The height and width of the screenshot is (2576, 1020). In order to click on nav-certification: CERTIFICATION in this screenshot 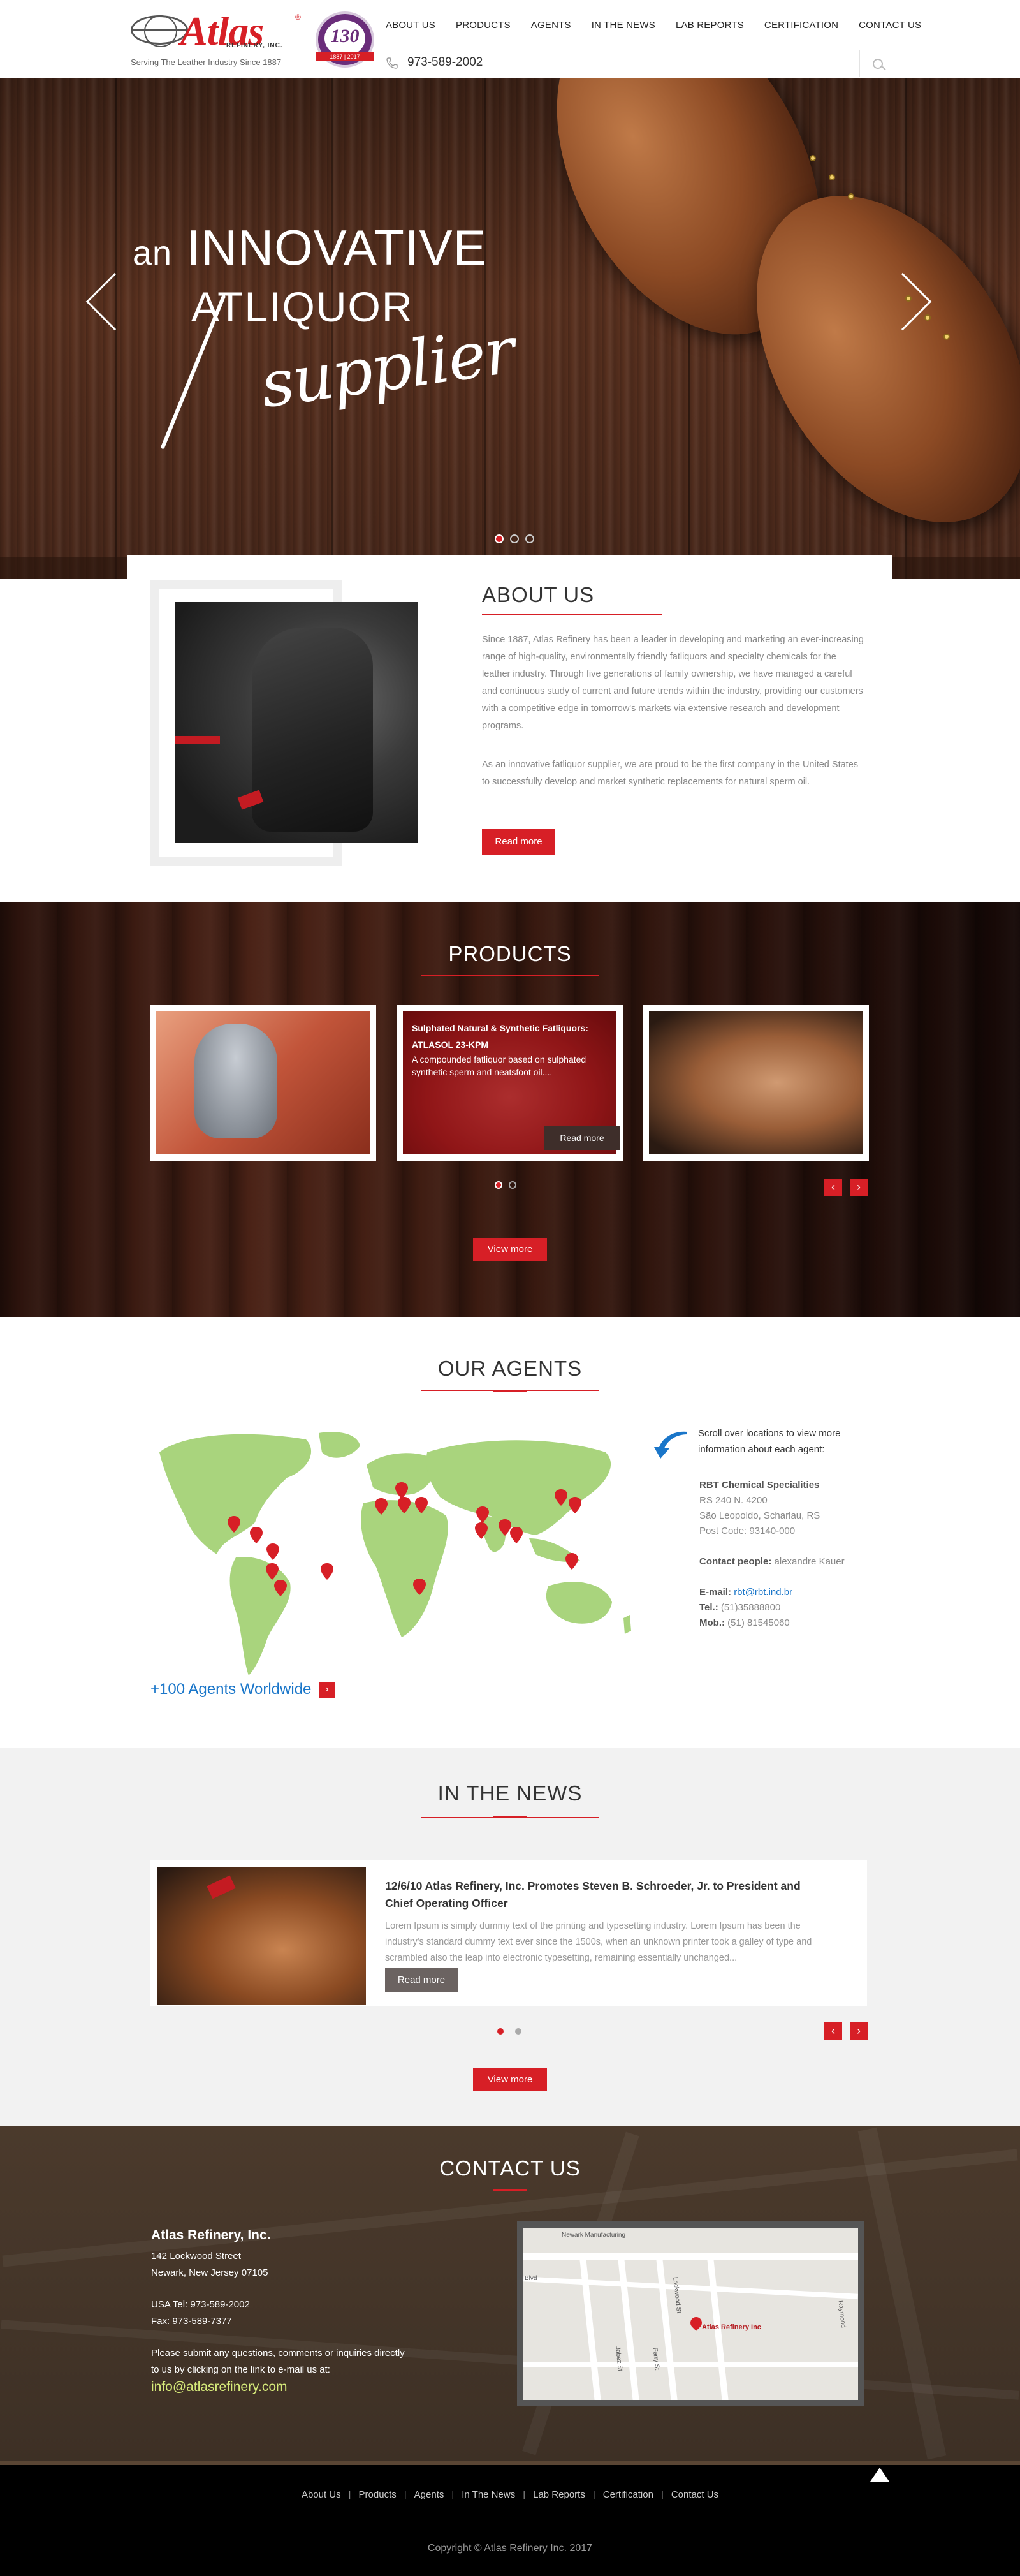, I will do `click(801, 25)`.